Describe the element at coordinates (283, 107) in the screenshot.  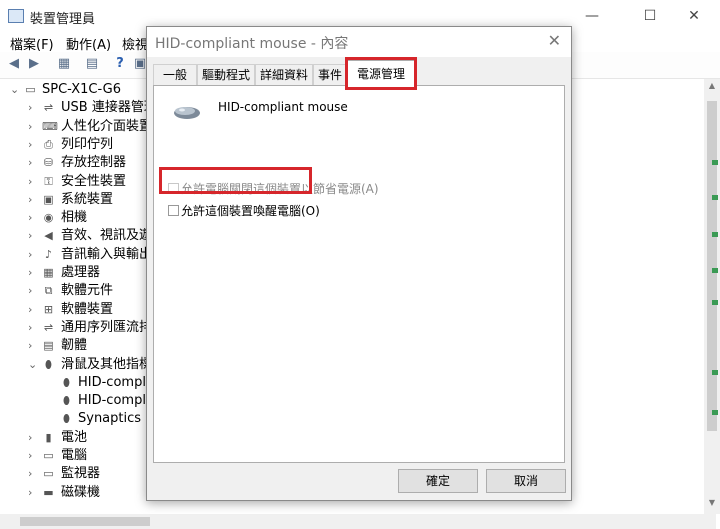
I see `device-name: HID-compliant mouse` at that location.